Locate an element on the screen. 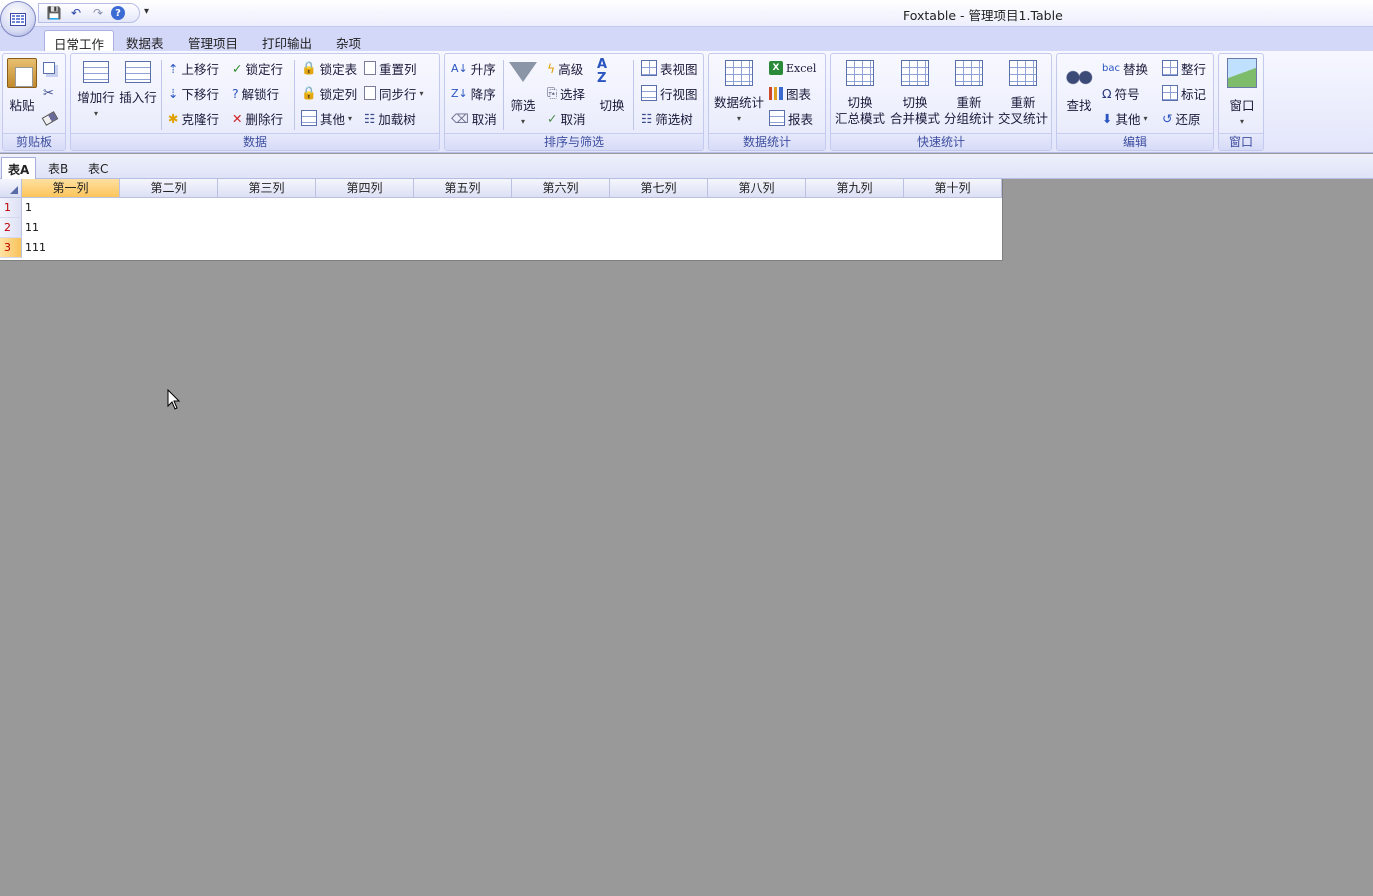 The height and width of the screenshot is (896, 1373). toggle-sort-button: AZ 切换 is located at coordinates (612, 86).